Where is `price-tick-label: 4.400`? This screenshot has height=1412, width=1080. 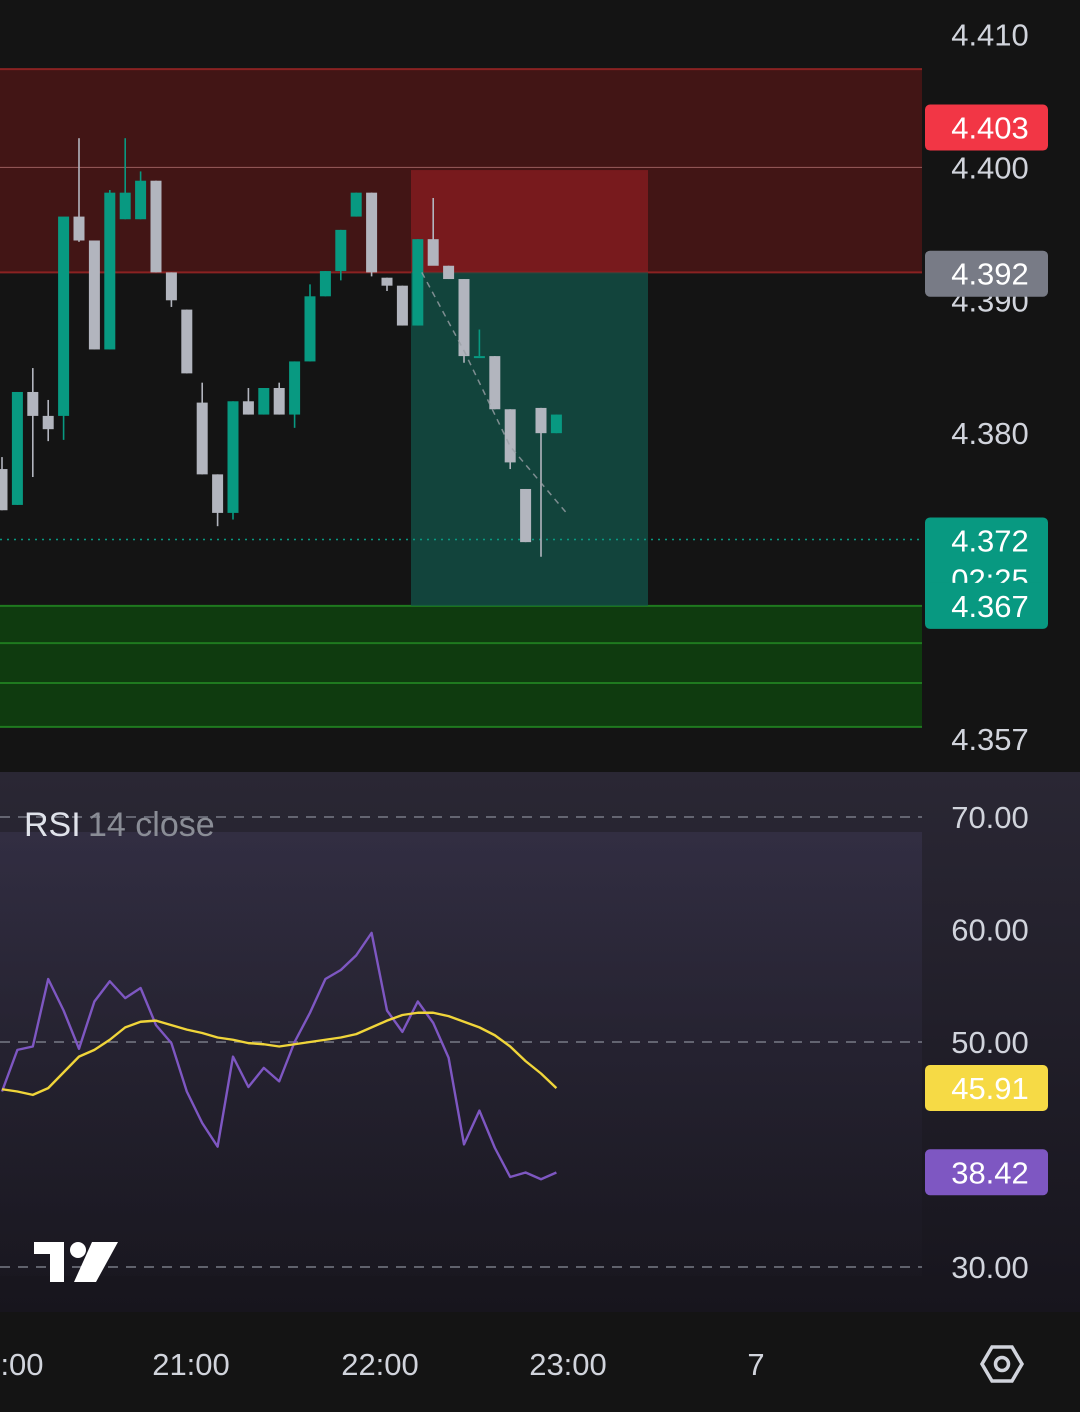 price-tick-label: 4.400 is located at coordinates (990, 167).